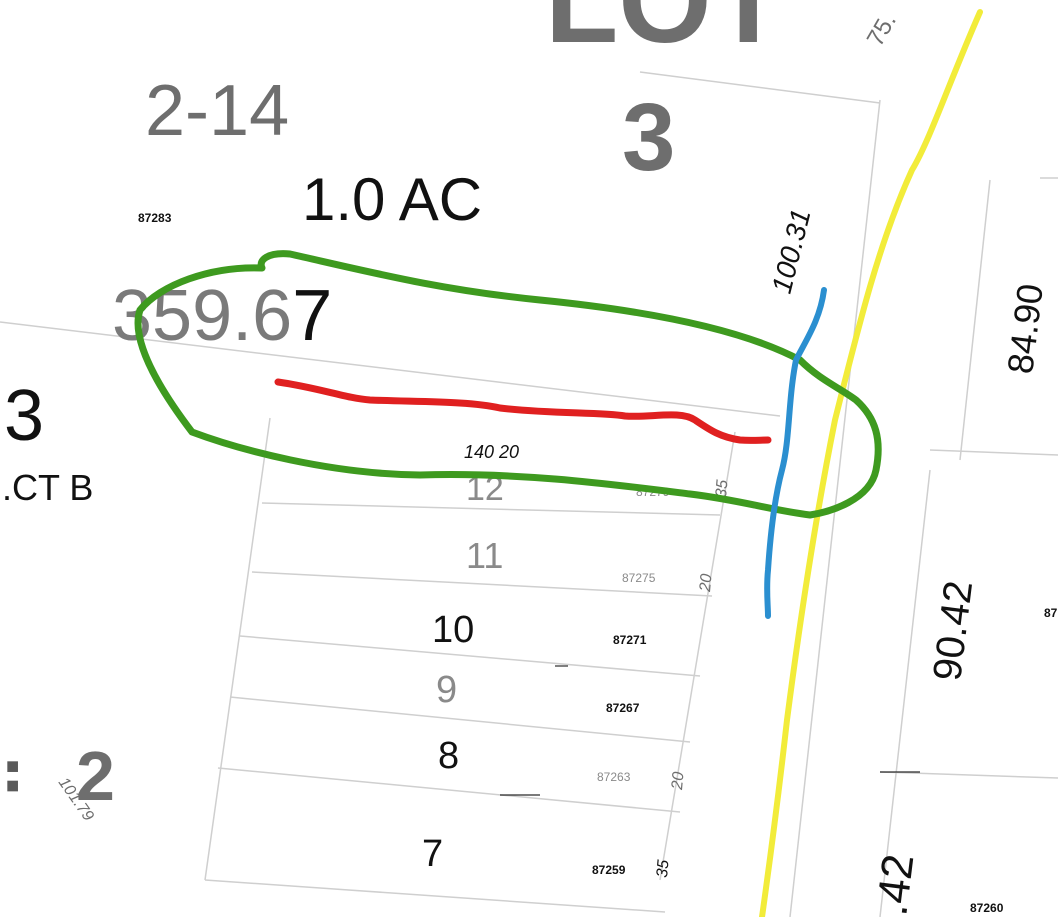 The width and height of the screenshot is (1058, 917). I want to click on left-edge-number: 3, so click(24, 416).